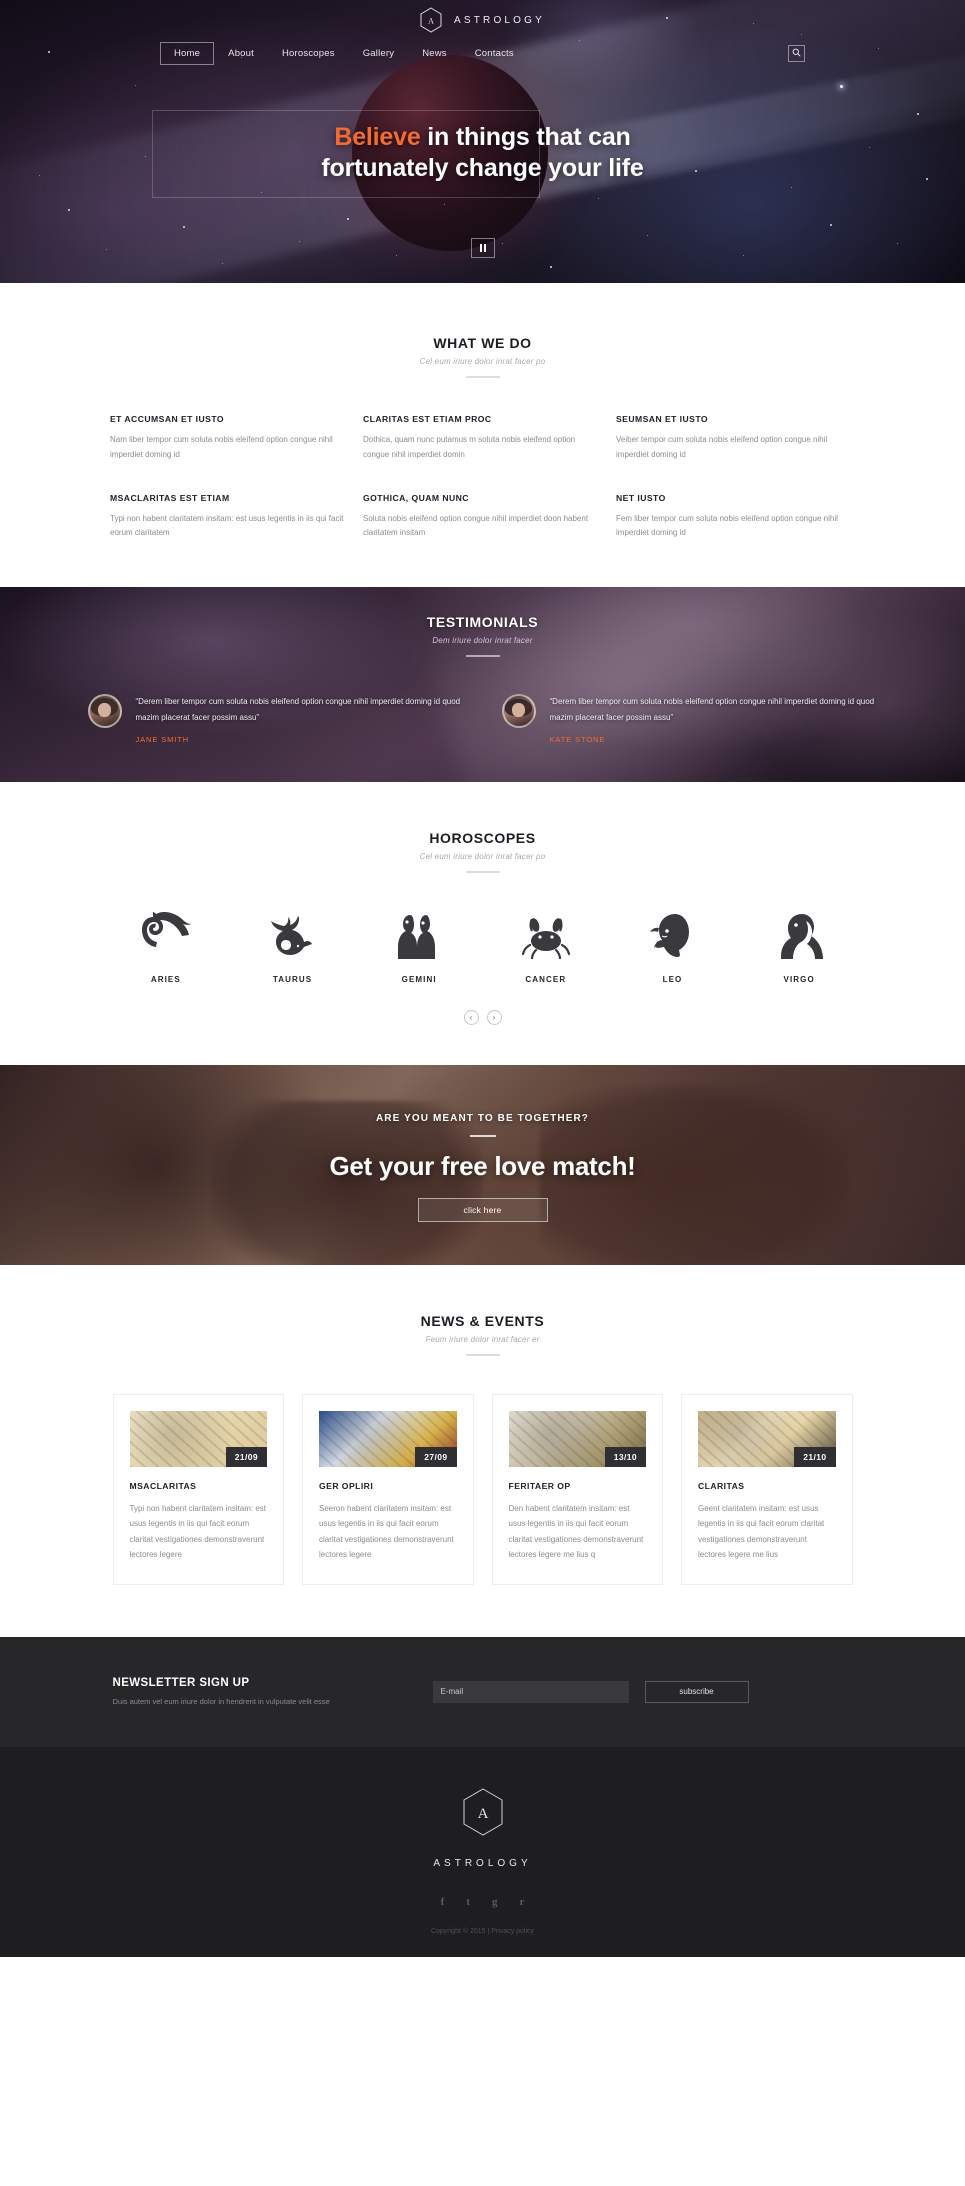 The image size is (965, 2186). I want to click on testimonials-subtitle: Dem iriure dolor inrat facer, so click(482, 641).